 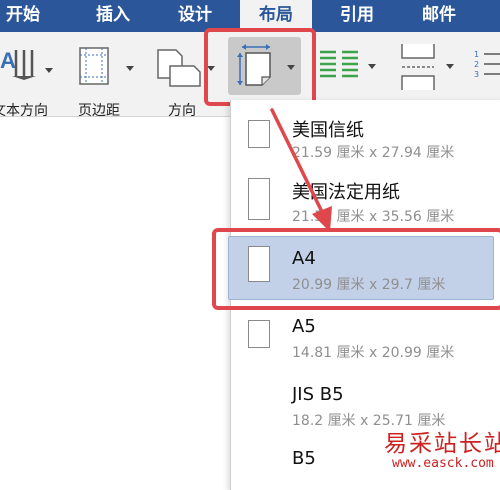 What do you see at coordinates (442, 444) in the screenshot?
I see `watermark-site-name: 易采站长站` at bounding box center [442, 444].